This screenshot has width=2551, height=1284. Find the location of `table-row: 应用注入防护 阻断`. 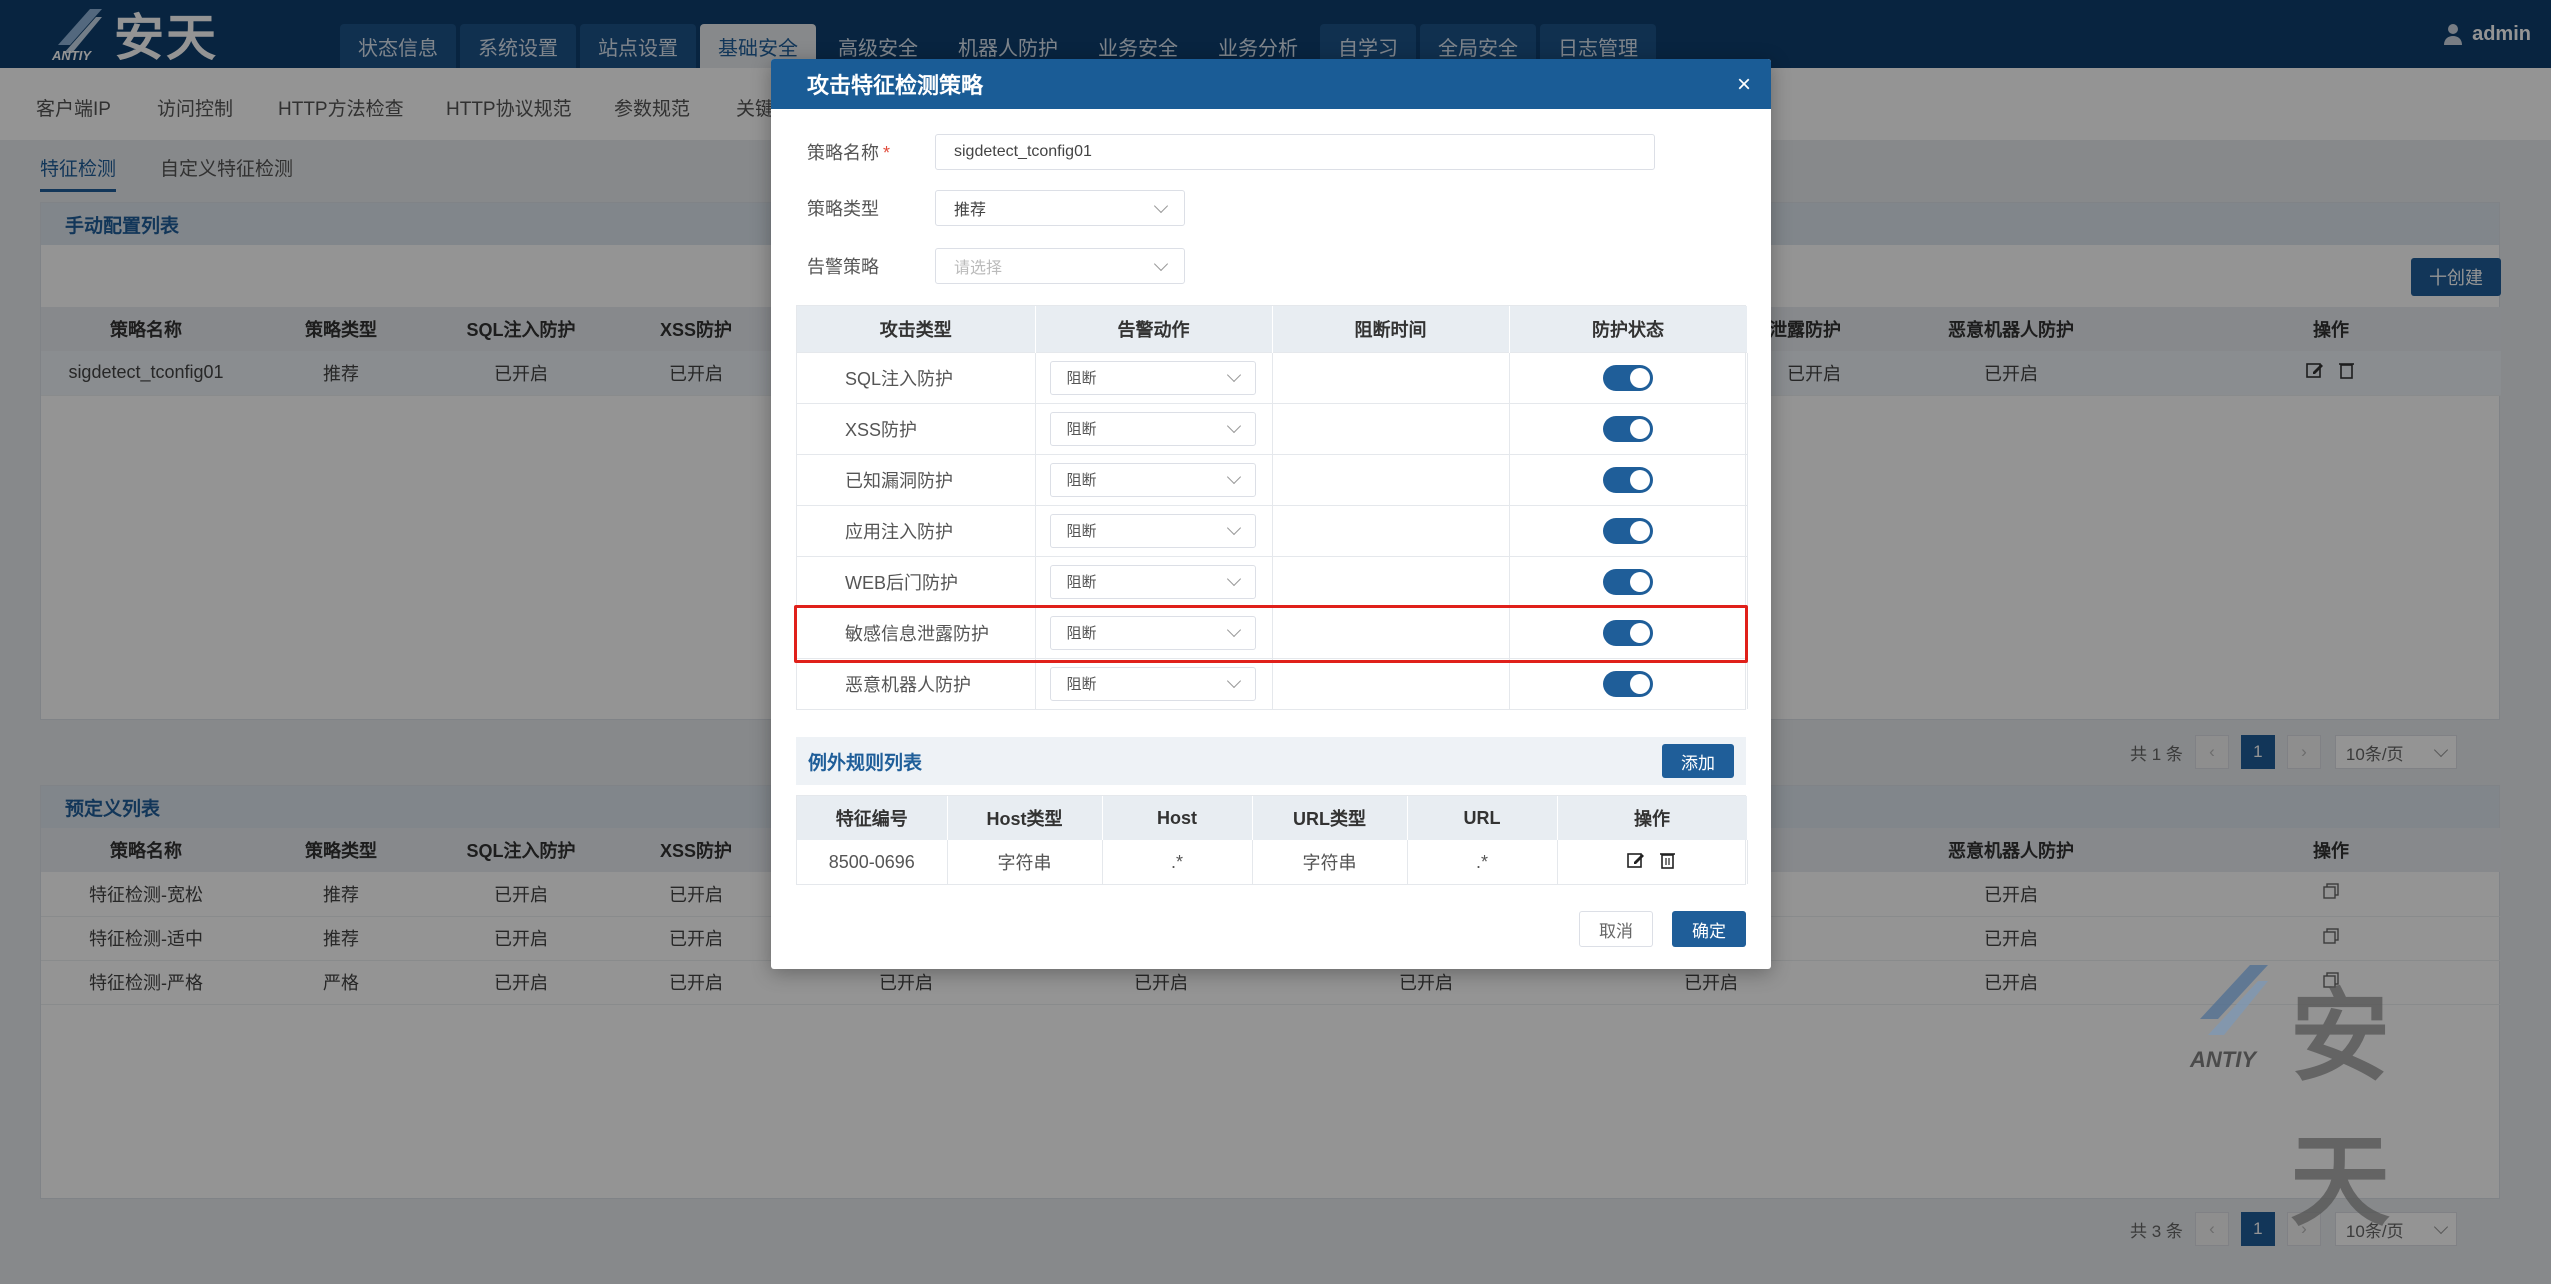

table-row: 应用注入防护 阻断 is located at coordinates (1272, 530).